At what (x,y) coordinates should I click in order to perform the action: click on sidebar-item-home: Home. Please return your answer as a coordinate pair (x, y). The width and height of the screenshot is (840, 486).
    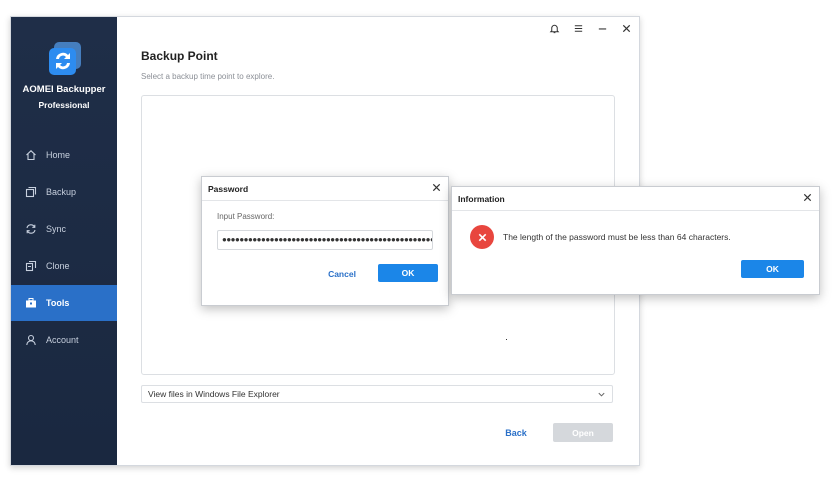
    Looking at the image, I should click on (64, 155).